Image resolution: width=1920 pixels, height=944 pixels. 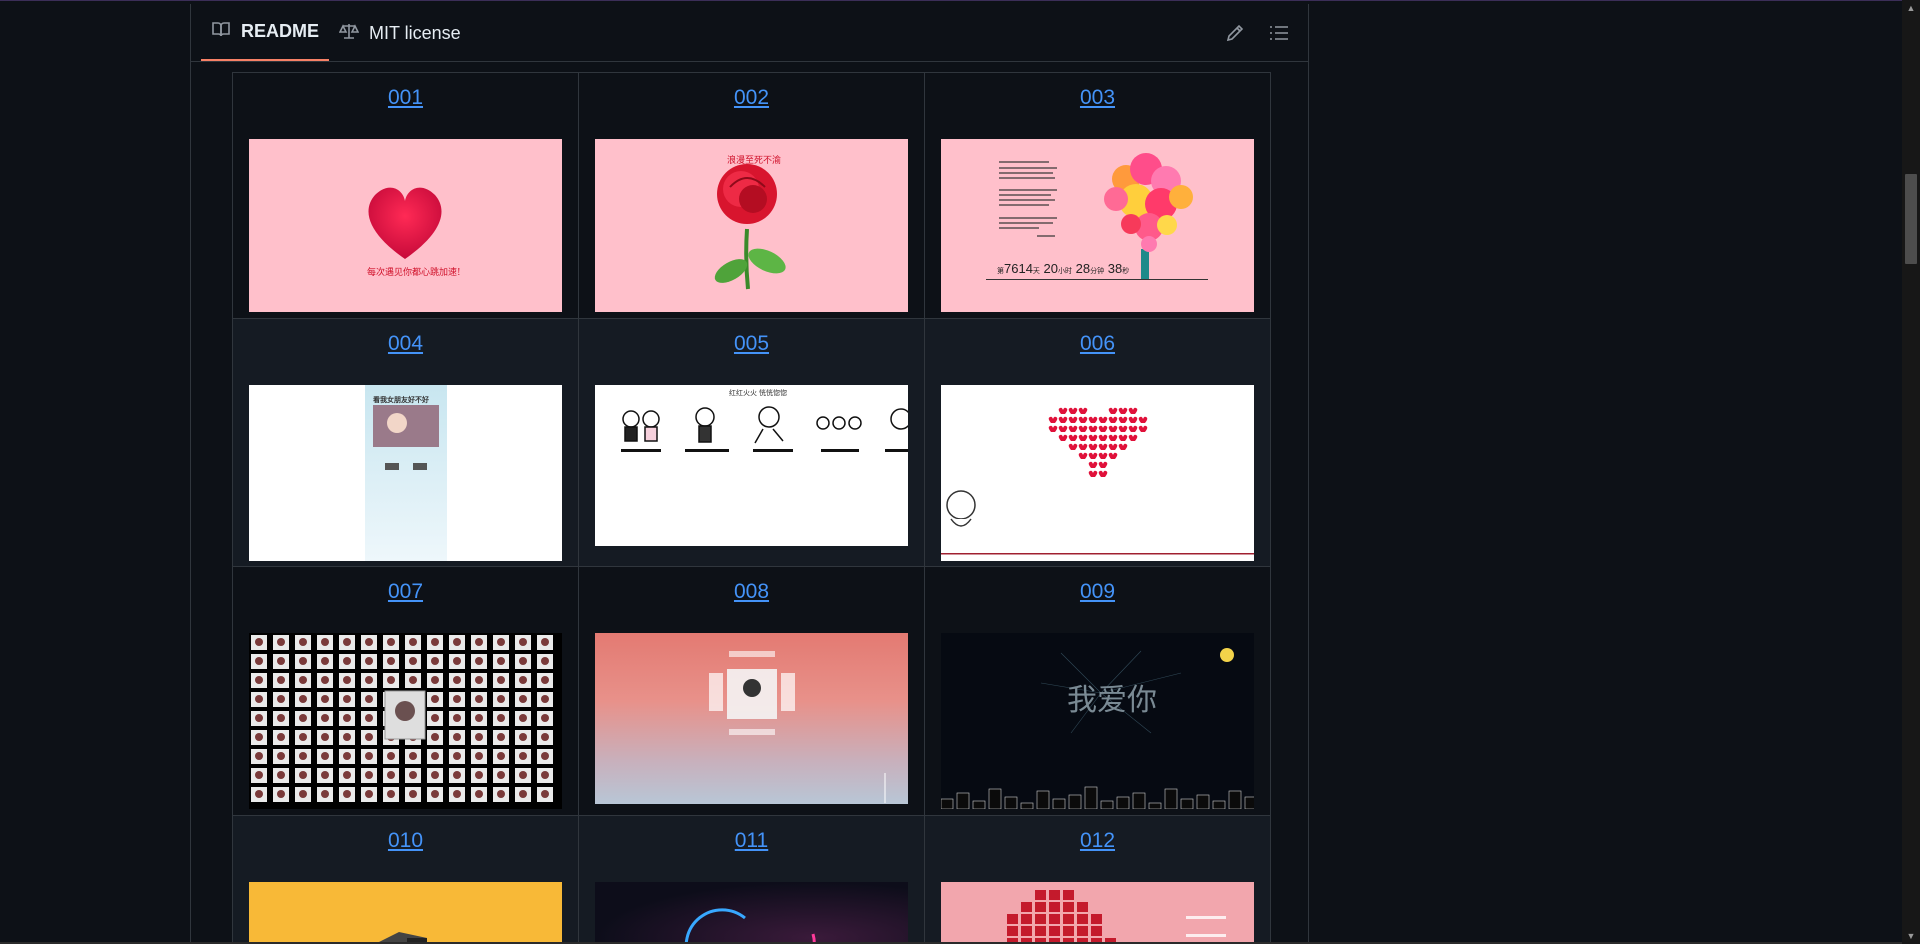 What do you see at coordinates (1097, 841) in the screenshot?
I see `demo-link-012: 012` at bounding box center [1097, 841].